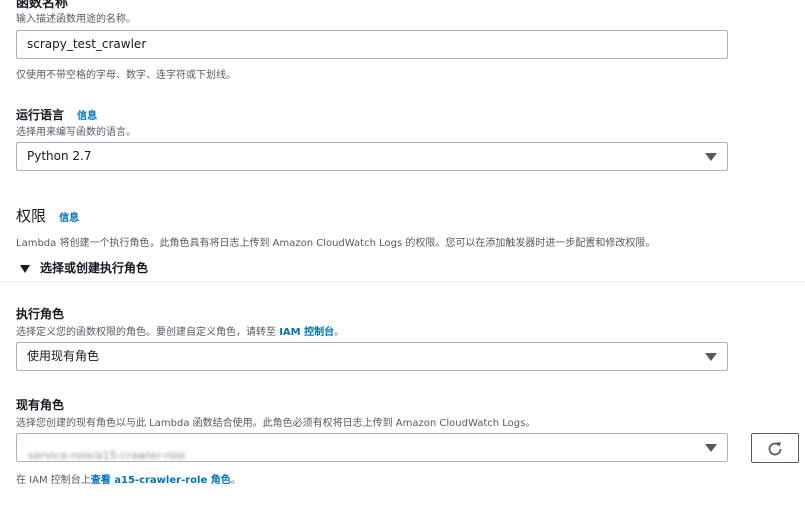 The width and height of the screenshot is (805, 508). Describe the element at coordinates (107, 455) in the screenshot. I see `existing-role-selected-value: service-role/a15-crawler-role` at that location.